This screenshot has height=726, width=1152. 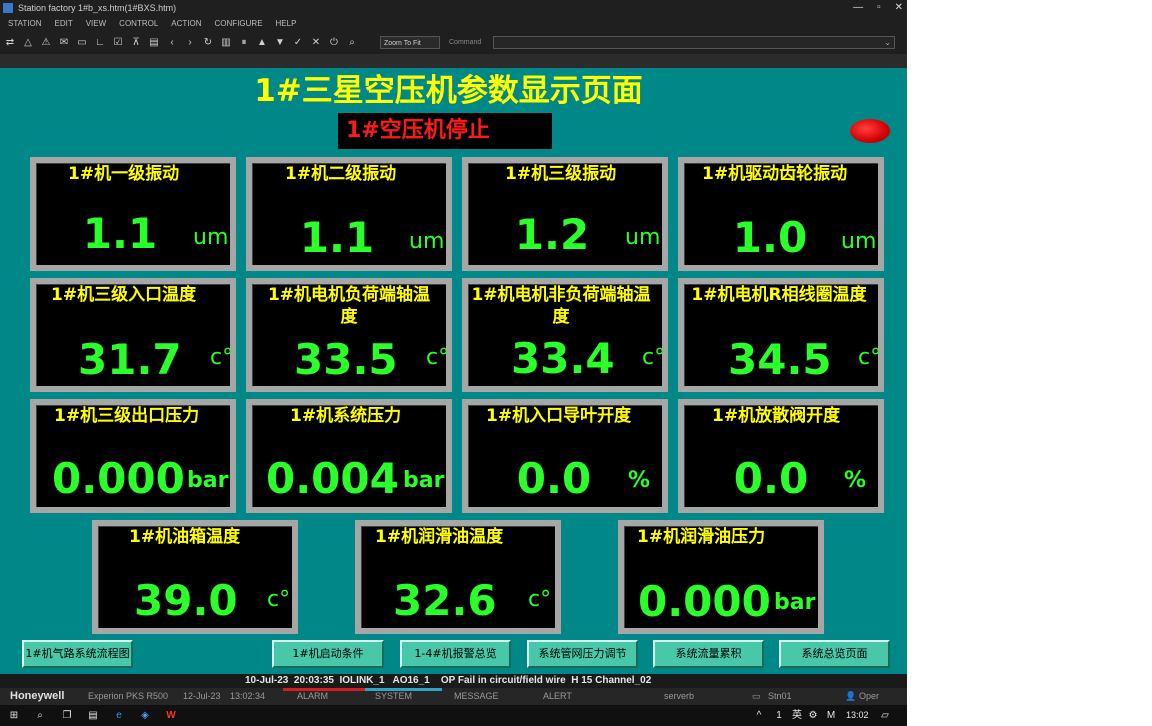 I want to click on alarm-label: ALARM, so click(x=313, y=696).